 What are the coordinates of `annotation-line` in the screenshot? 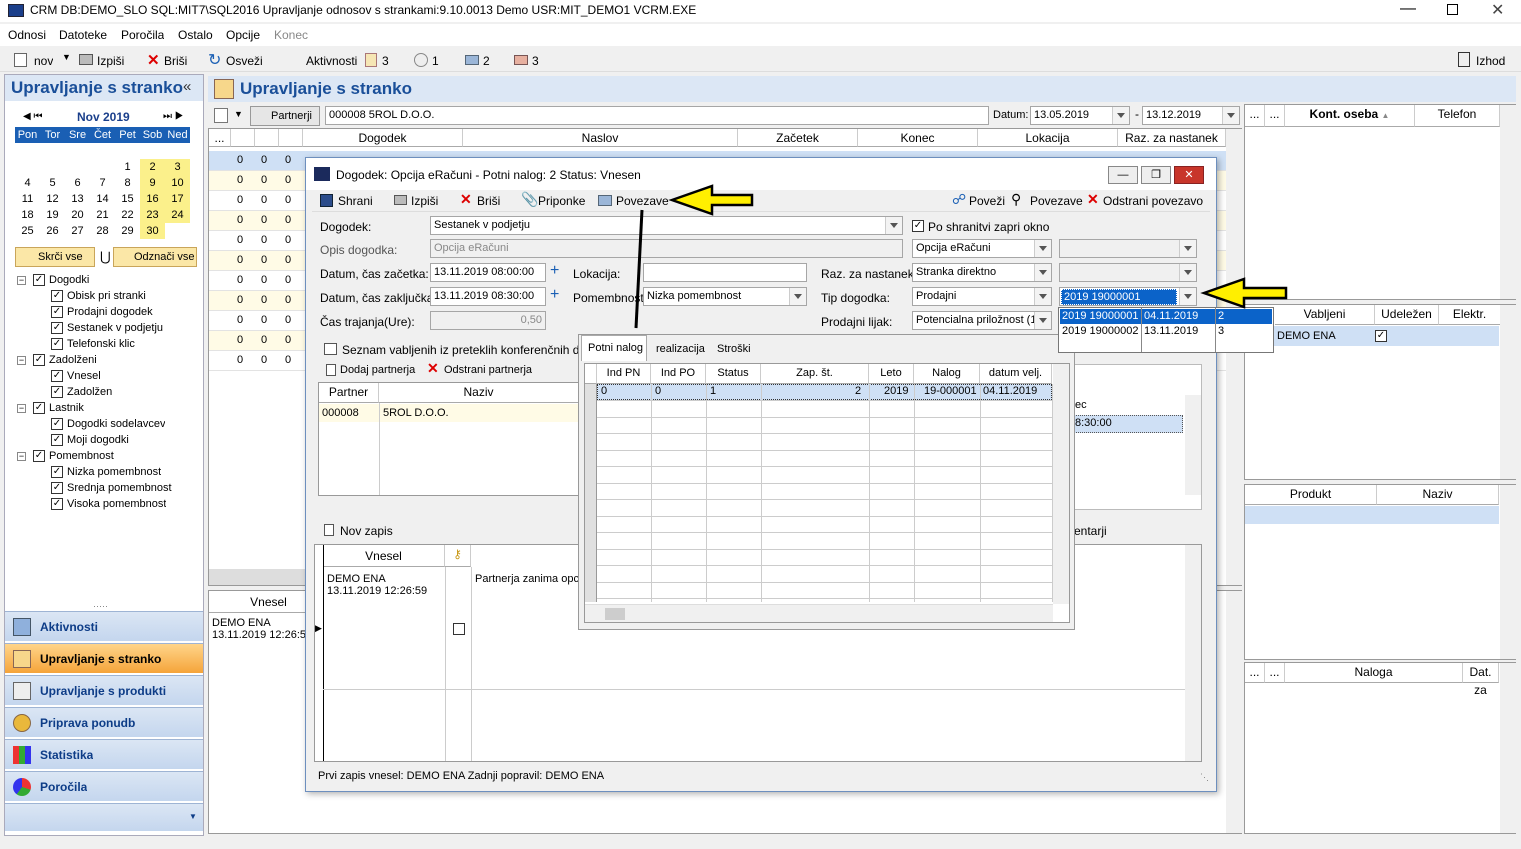 It's located at (639, 269).